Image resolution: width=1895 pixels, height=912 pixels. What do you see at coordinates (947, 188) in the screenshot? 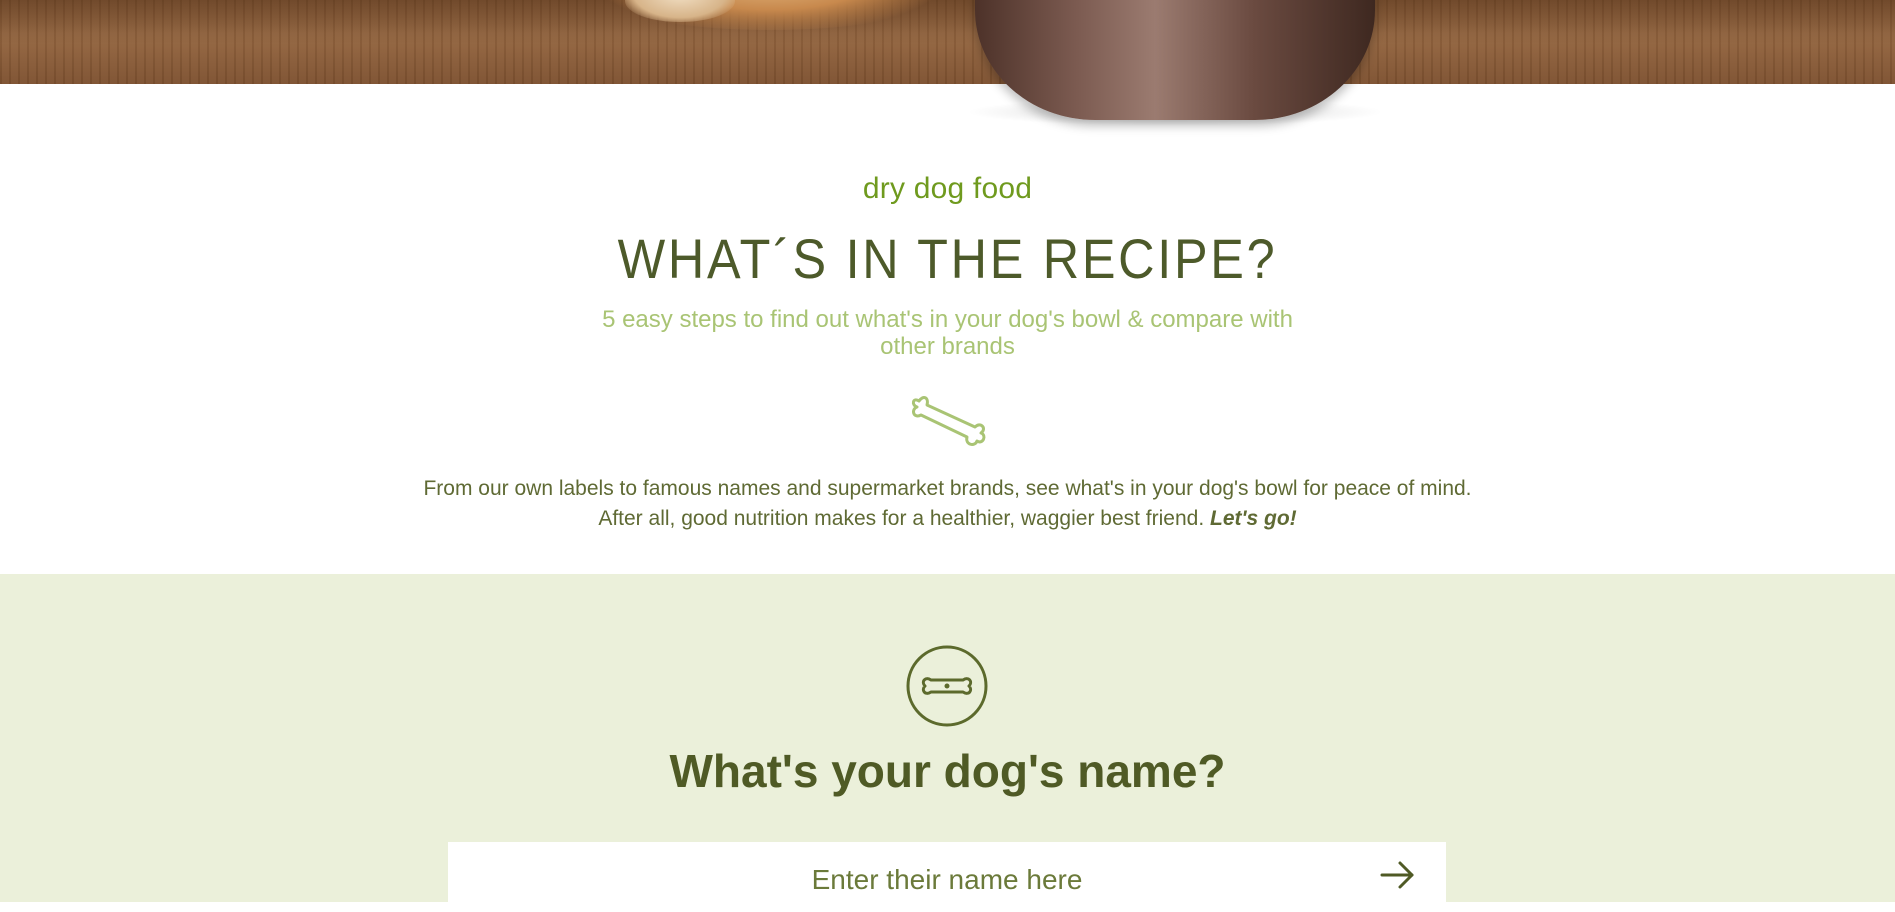
I see `category-label: dry dog food` at bounding box center [947, 188].